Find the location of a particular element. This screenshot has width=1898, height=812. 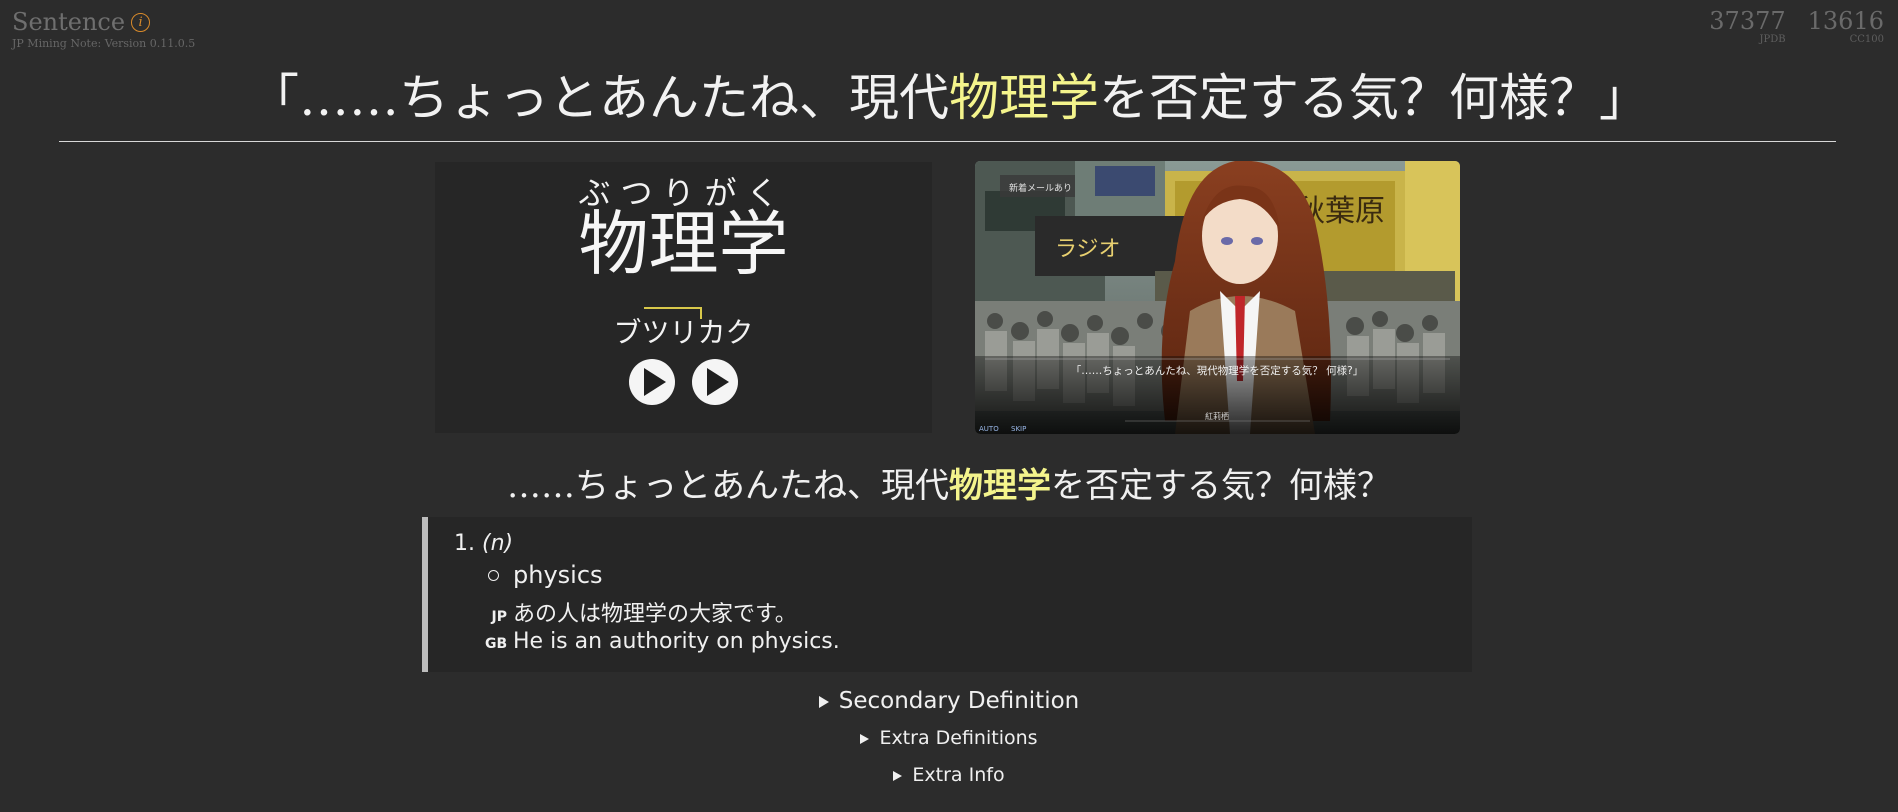

mail-notice: 新着メールあり is located at coordinates (1040, 188).